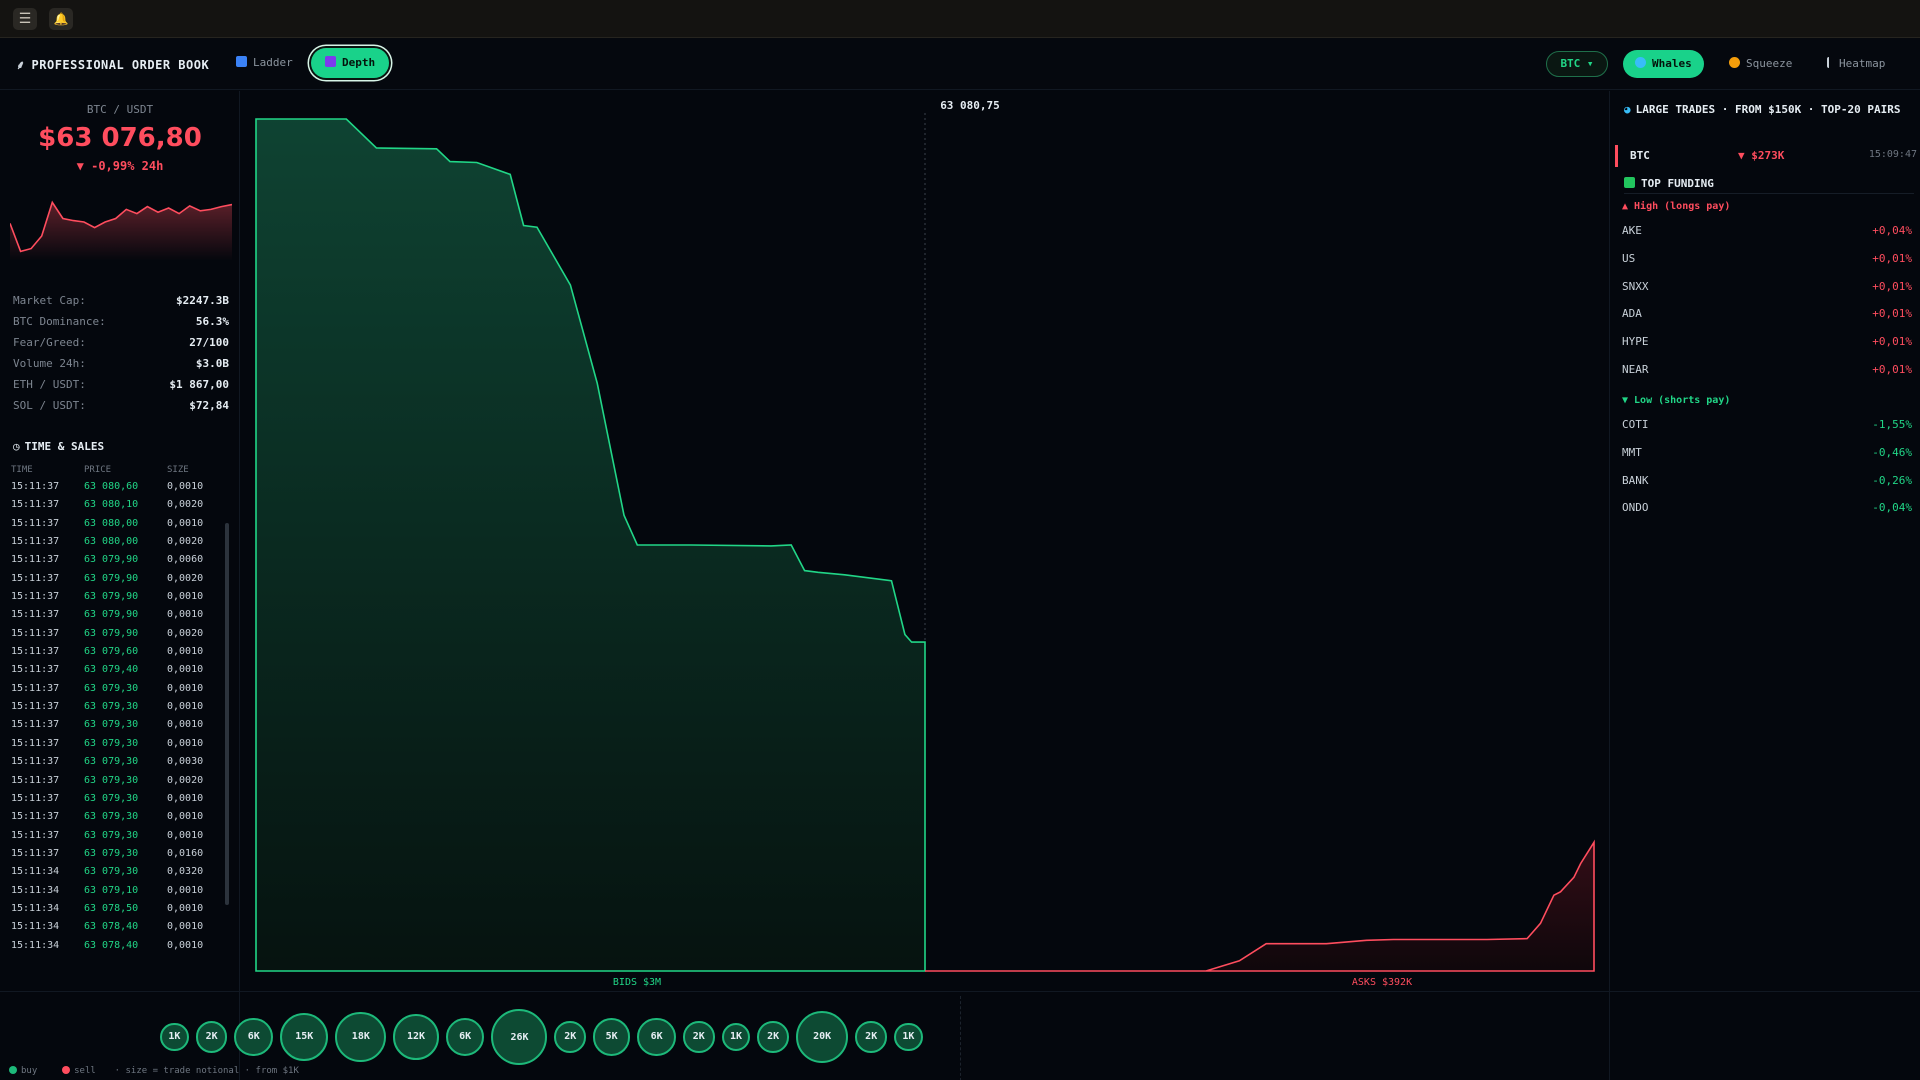 This screenshot has width=1920, height=1080. Describe the element at coordinates (1632, 314) in the screenshot. I see `funding-symbol: ADA` at that location.